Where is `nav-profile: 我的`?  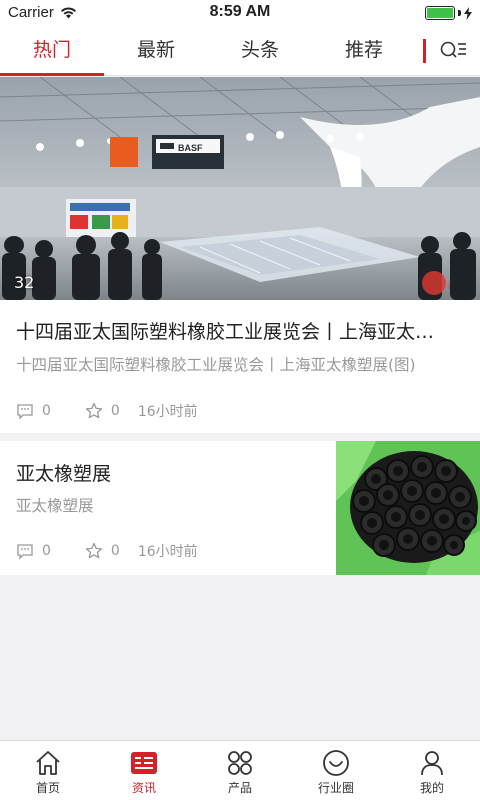 nav-profile: 我的 is located at coordinates (432, 770).